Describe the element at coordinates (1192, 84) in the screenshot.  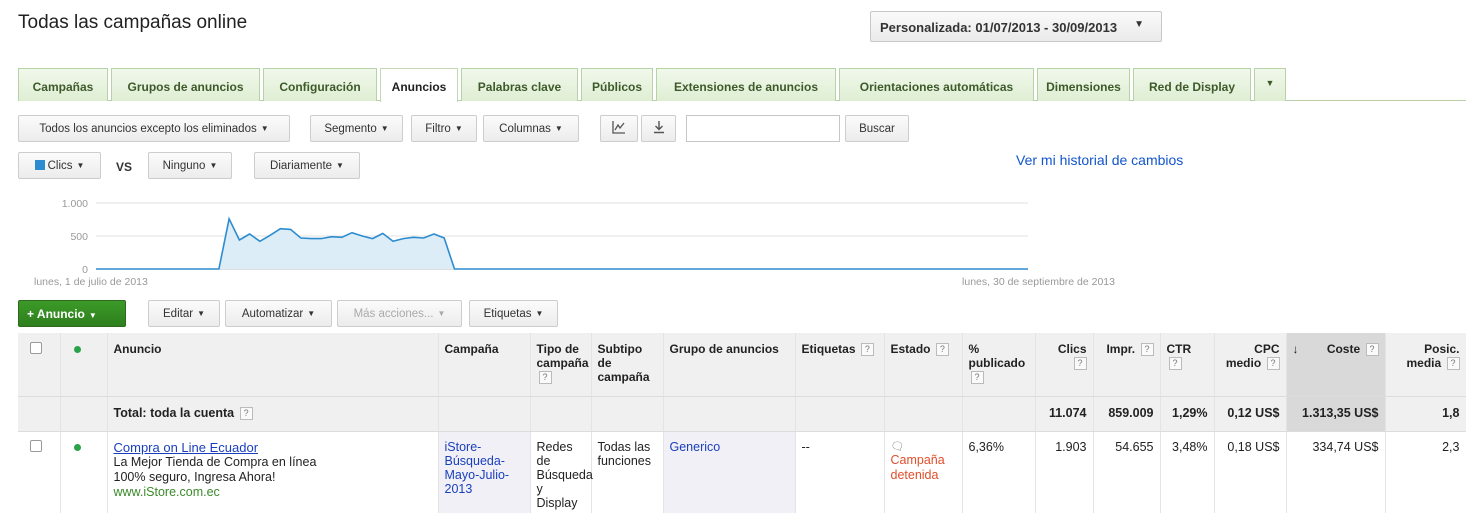
I see `tab-red-de-display: Red de Display` at that location.